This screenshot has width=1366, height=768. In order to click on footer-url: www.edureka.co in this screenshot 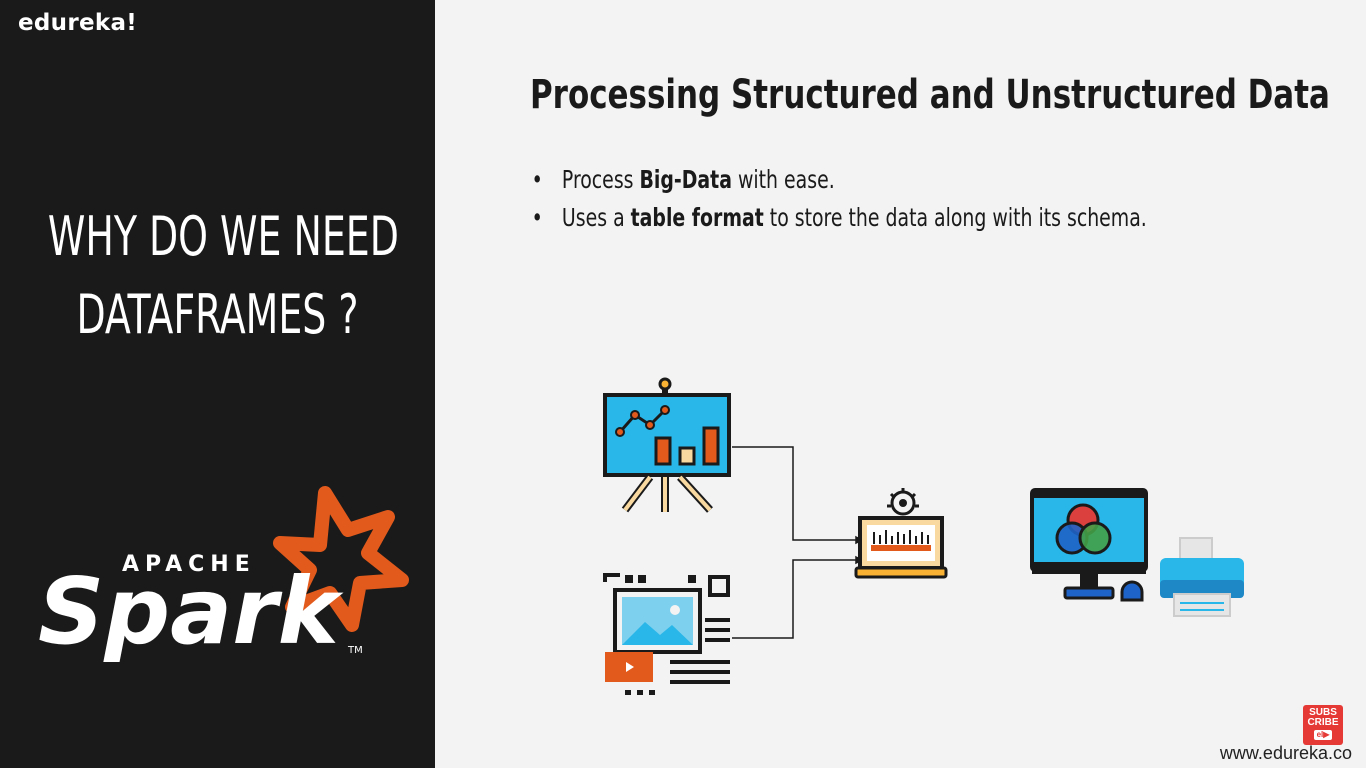, I will do `click(1285, 753)`.